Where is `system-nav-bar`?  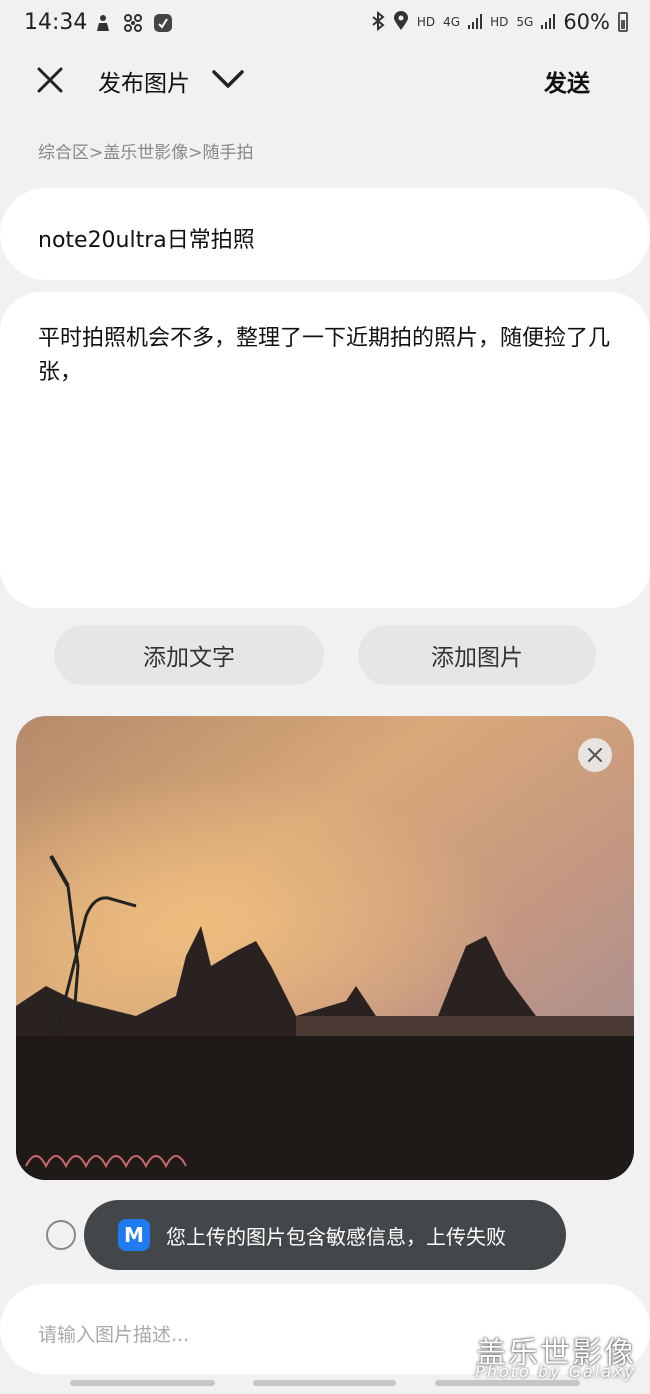 system-nav-bar is located at coordinates (325, 1385).